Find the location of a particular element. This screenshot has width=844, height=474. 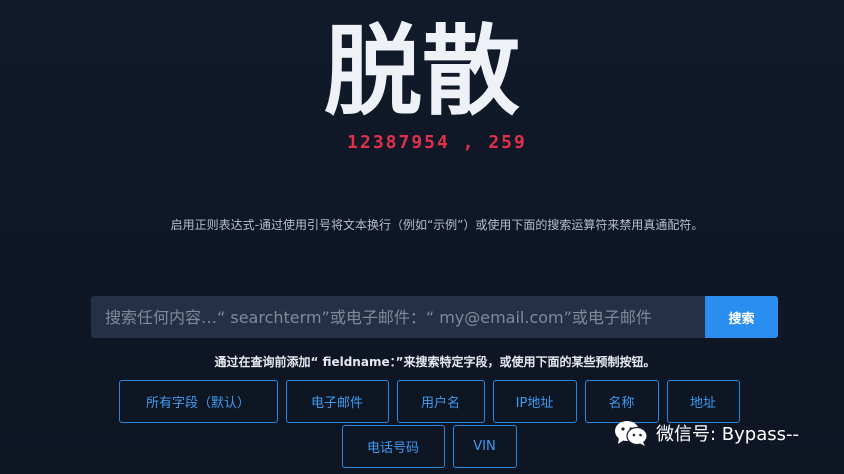

filter-email-button: 电子邮件 is located at coordinates (337, 401).